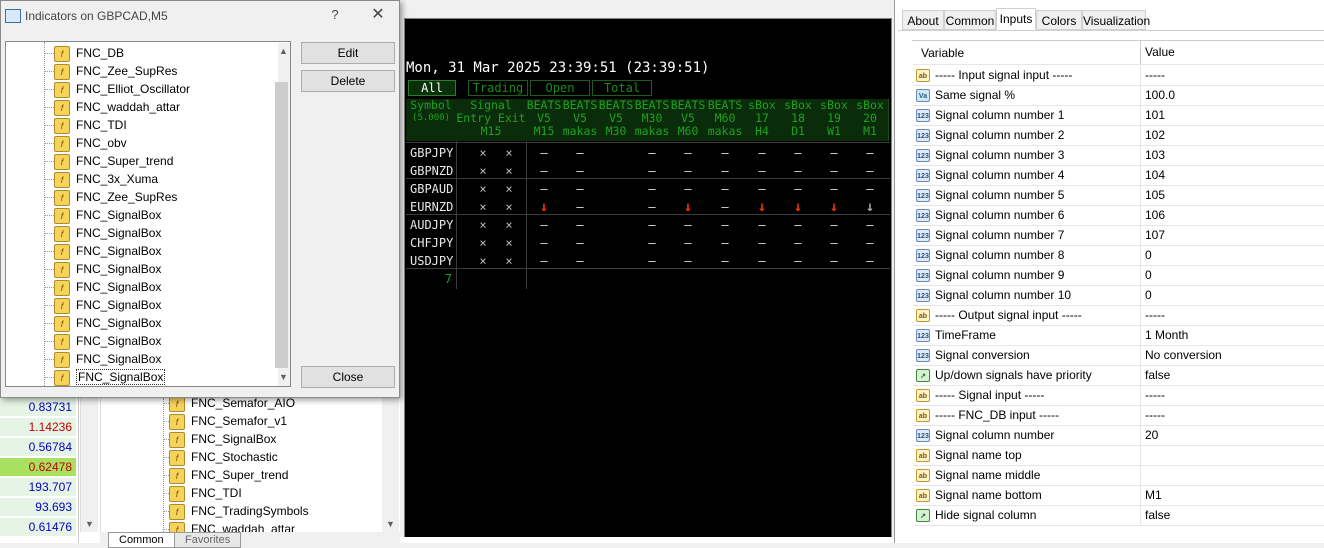  What do you see at coordinates (622, 88) in the screenshot?
I see `filter-tab-total: Total` at bounding box center [622, 88].